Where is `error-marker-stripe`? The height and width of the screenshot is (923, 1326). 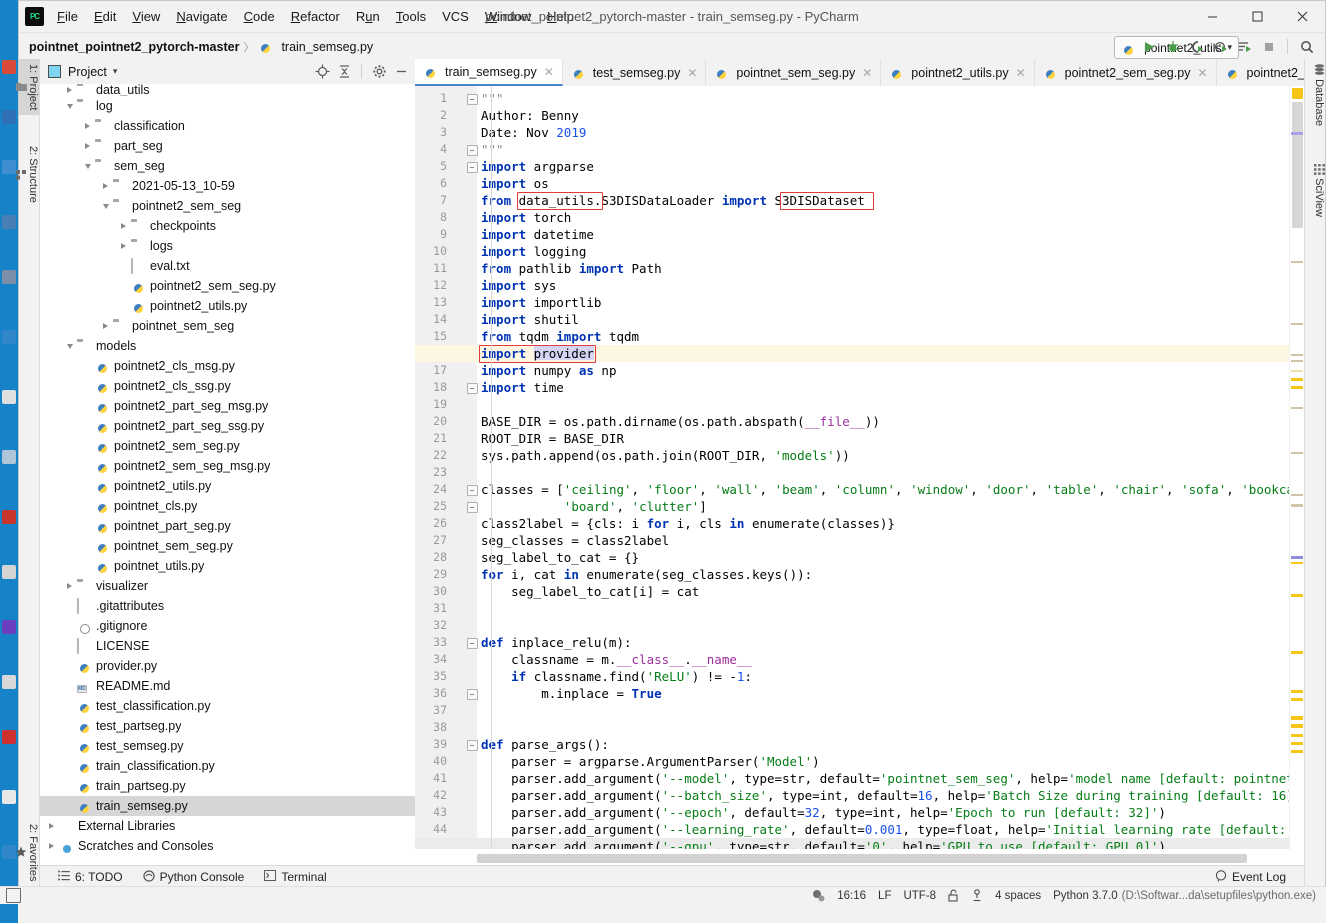
error-marker-stripe is located at coordinates (1296, 467).